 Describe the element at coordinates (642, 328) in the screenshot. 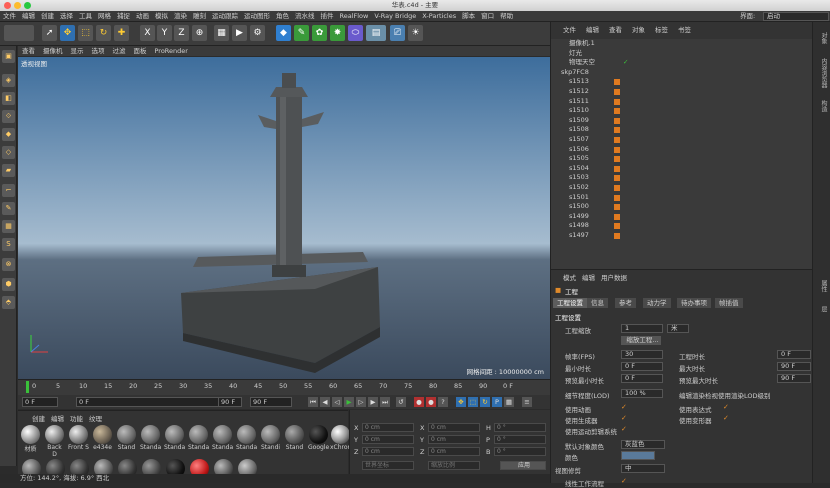

I see `project-scale-field: 1` at that location.